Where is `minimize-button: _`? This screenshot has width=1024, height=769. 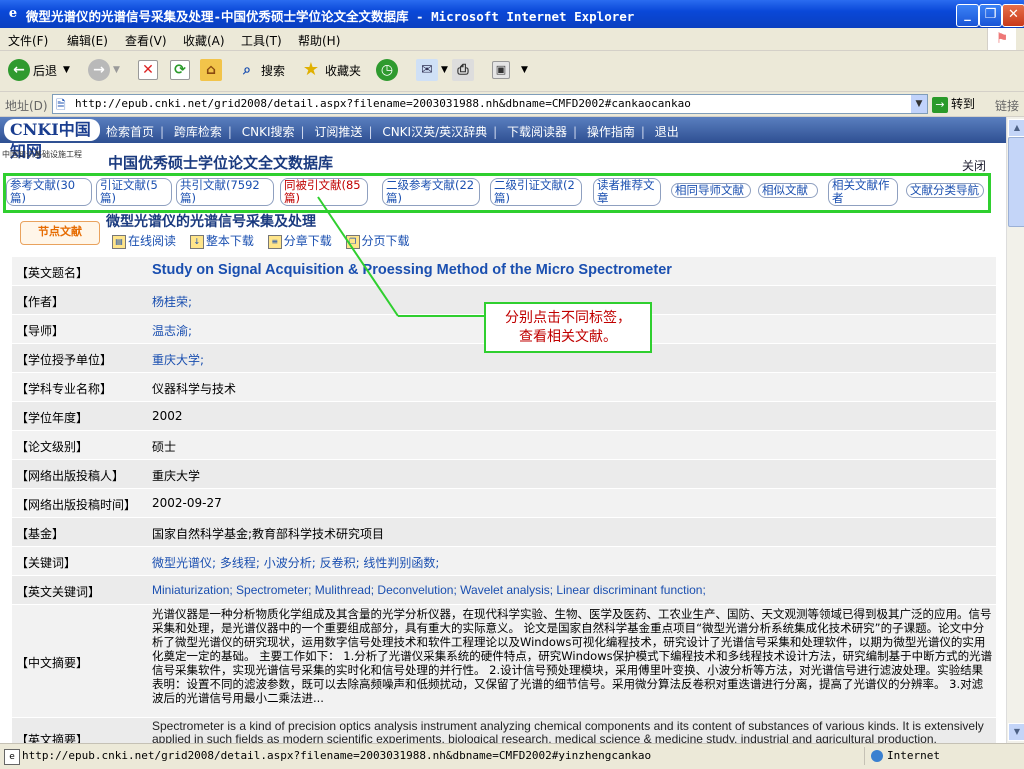
minimize-button: _ is located at coordinates (967, 15).